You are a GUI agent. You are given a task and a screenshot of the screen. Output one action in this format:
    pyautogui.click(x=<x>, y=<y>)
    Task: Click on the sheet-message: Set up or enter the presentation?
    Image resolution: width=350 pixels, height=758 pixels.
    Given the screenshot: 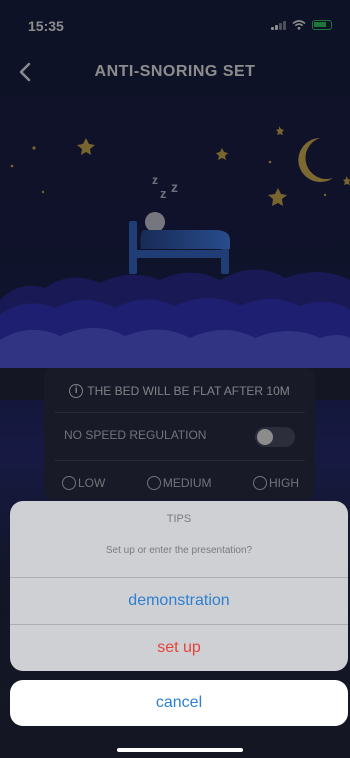 What is the action you would take?
    pyautogui.click(x=179, y=550)
    